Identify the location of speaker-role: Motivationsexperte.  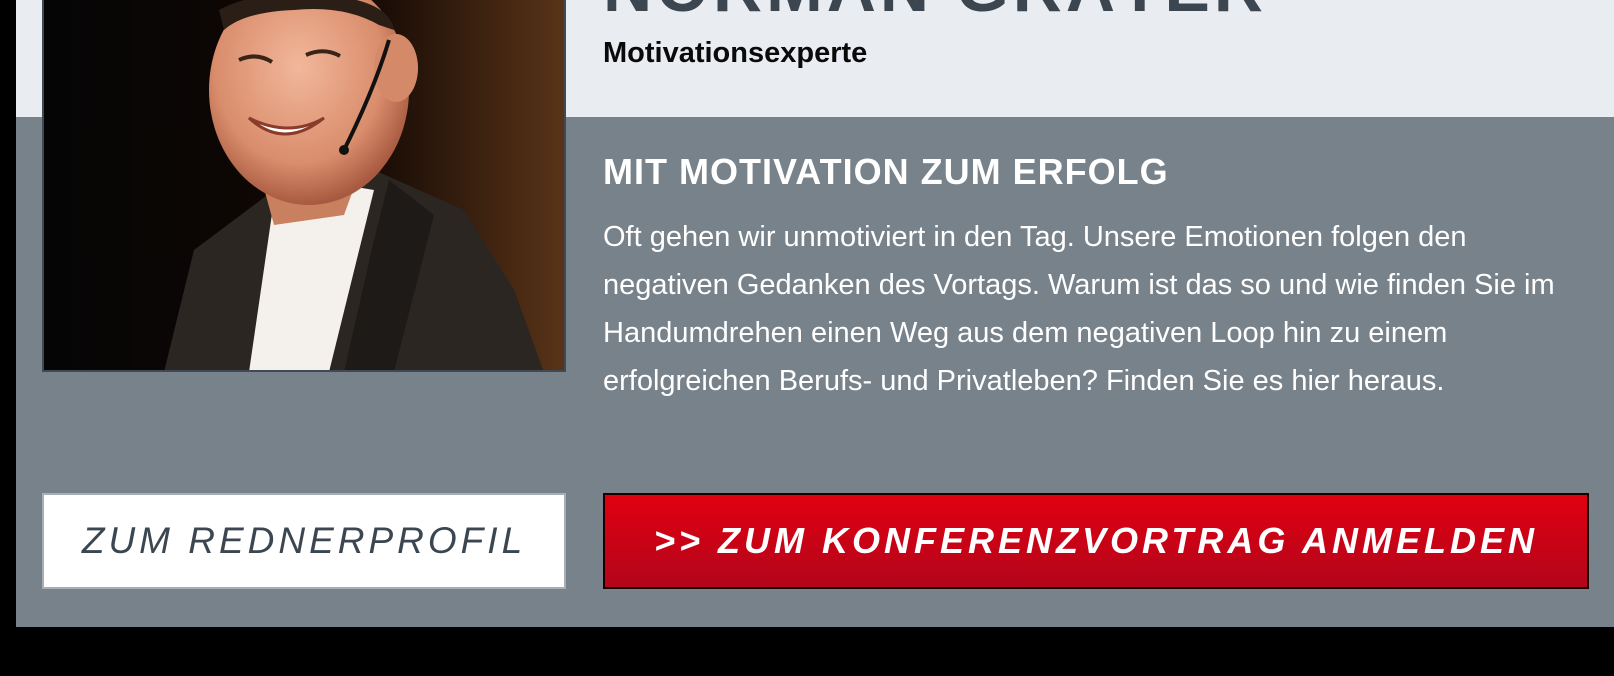
(735, 53).